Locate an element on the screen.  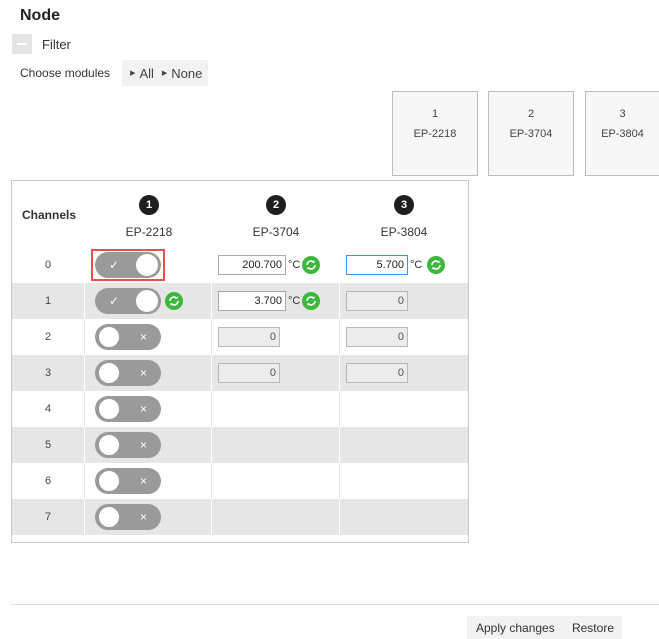
table-row: 1 ✓ °C is located at coordinates (240, 301).